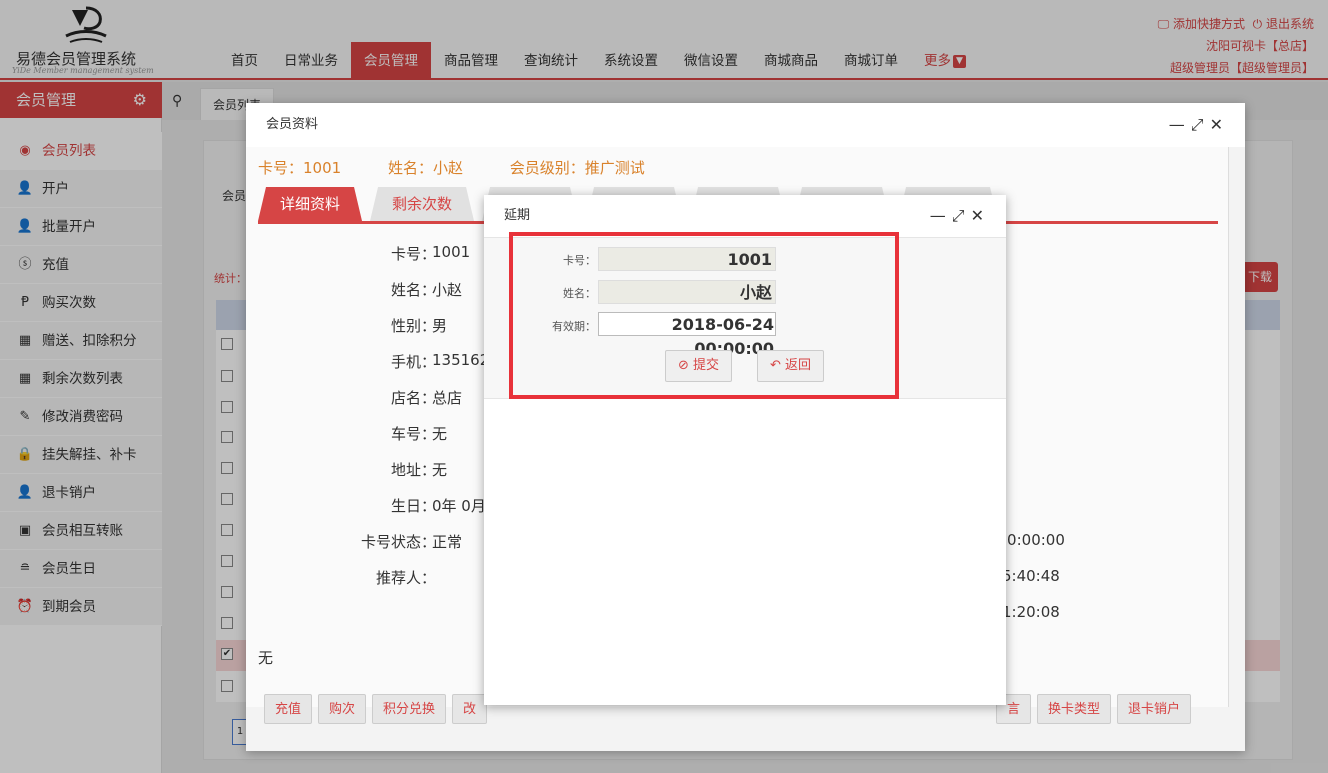  I want to click on dialog-title: 延期, so click(517, 215).